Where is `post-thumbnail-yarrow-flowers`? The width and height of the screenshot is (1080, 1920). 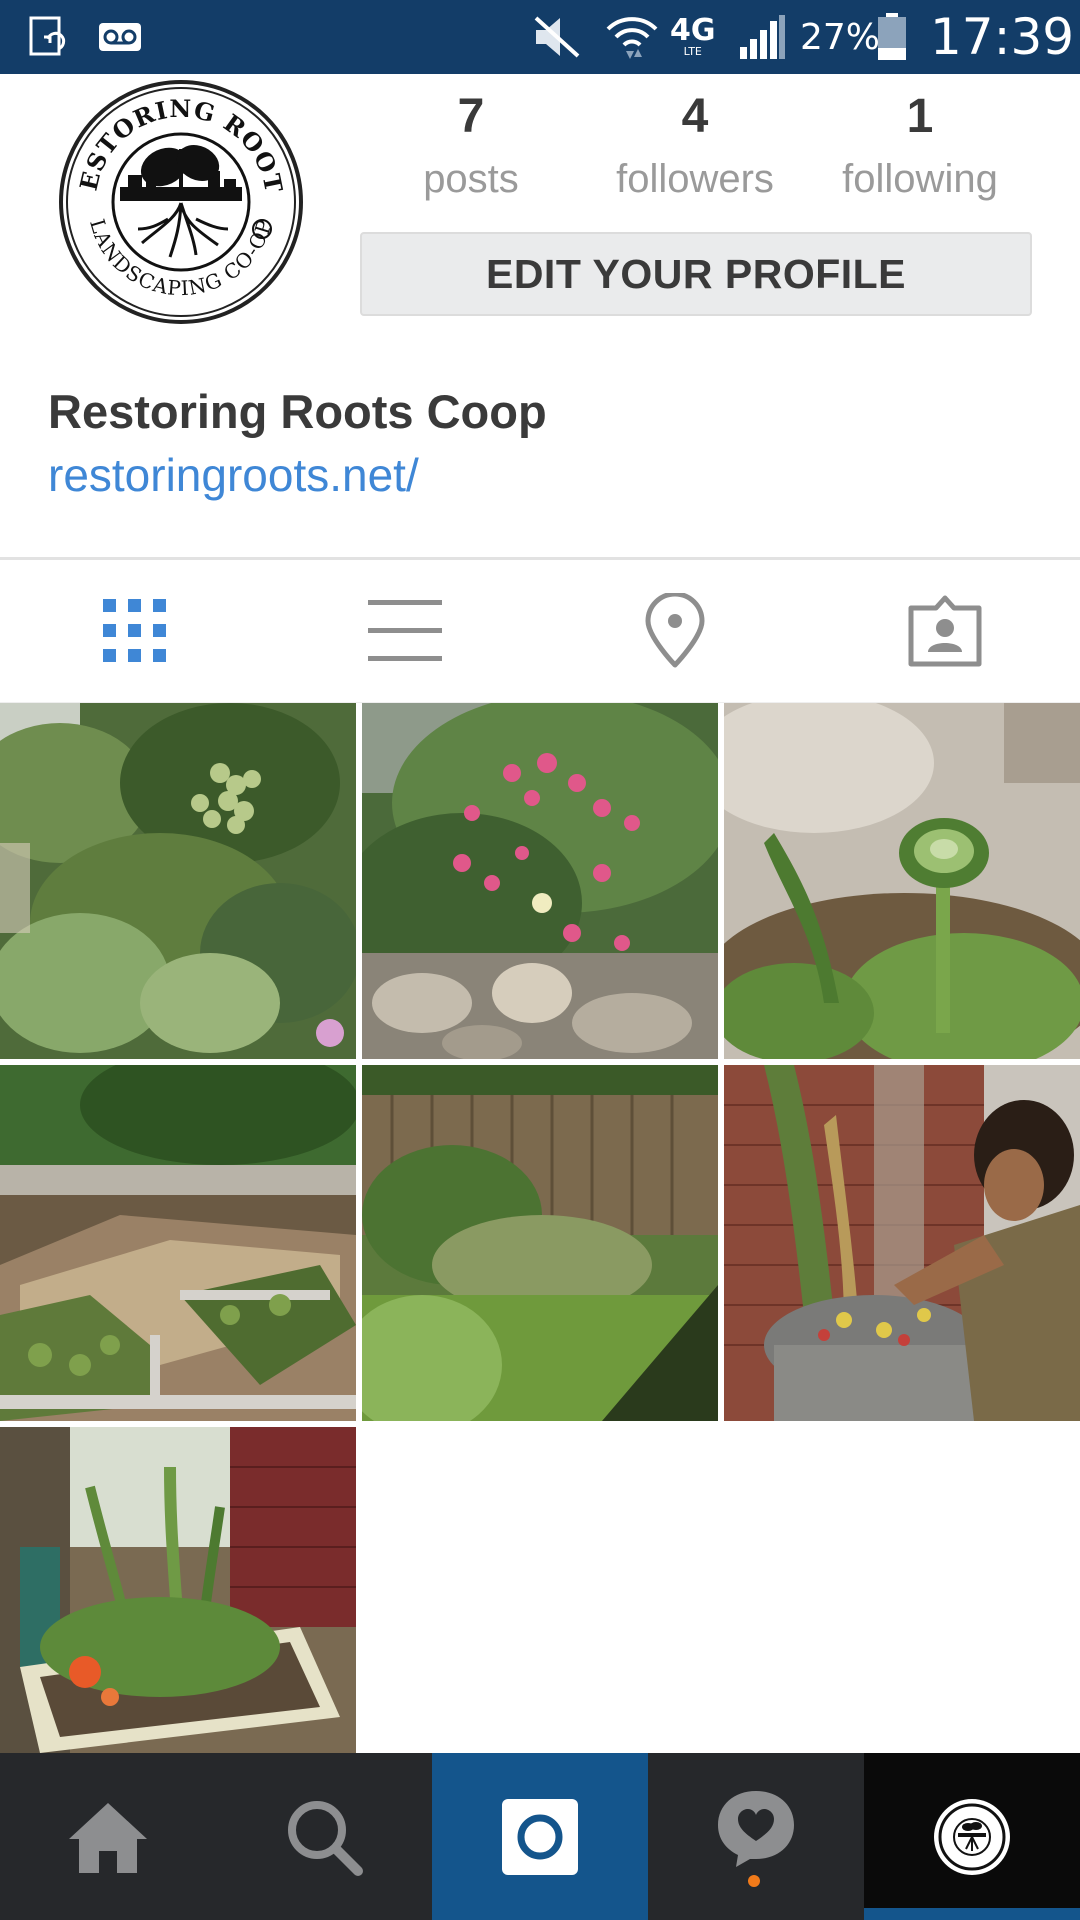 post-thumbnail-yarrow-flowers is located at coordinates (540, 881).